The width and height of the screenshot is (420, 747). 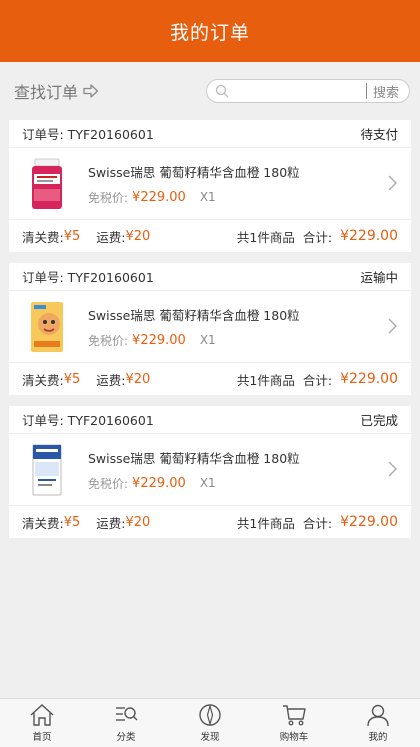 I want to click on page-title: 我的订单, so click(x=209, y=32).